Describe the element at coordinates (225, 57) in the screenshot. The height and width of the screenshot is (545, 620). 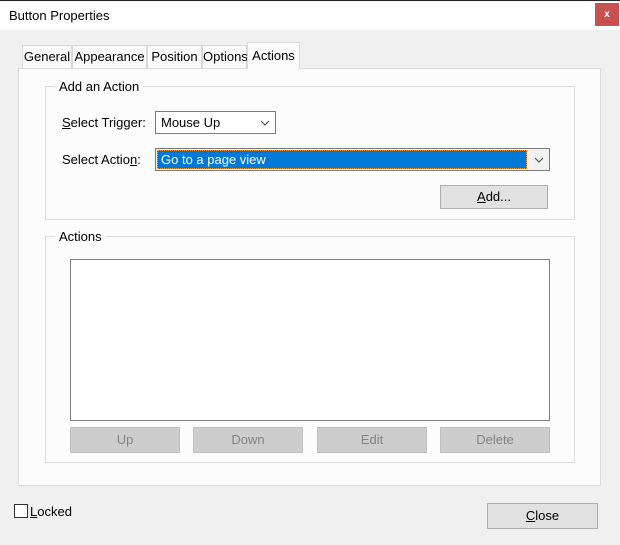
I see `tab-options: Options` at that location.